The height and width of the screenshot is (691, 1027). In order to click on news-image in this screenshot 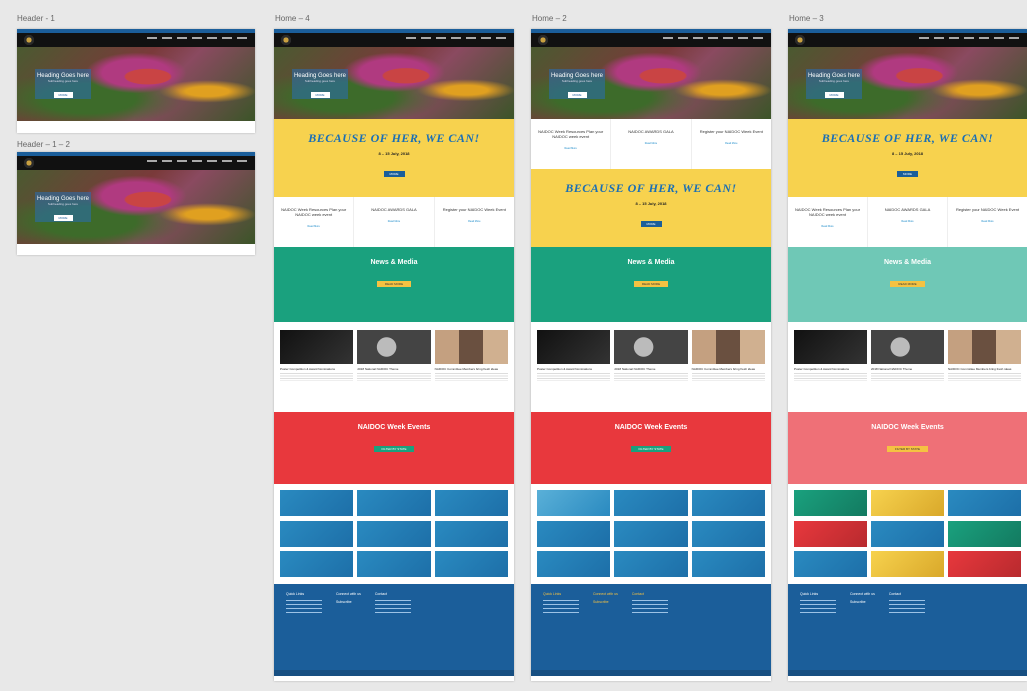, I will do `click(471, 347)`.